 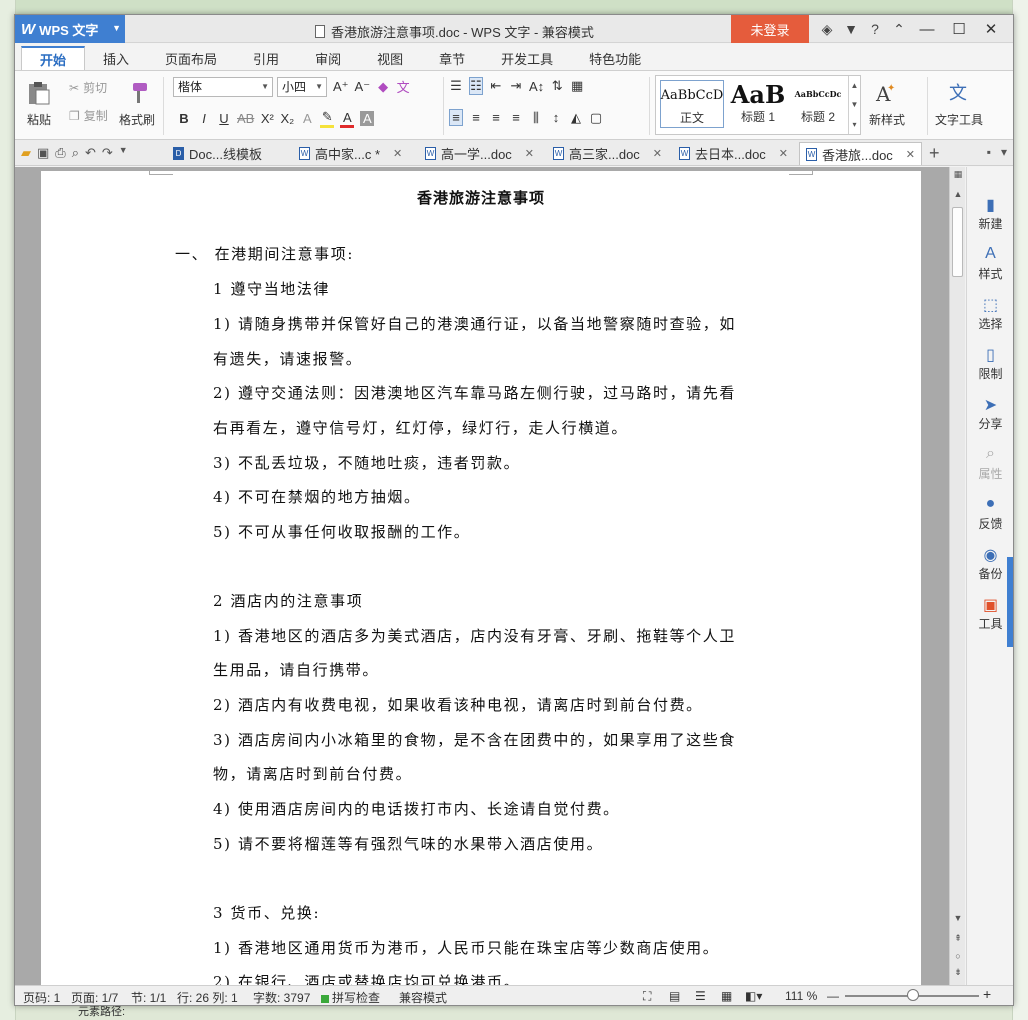 I want to click on clear-format-icon: ◆, so click(x=383, y=87).